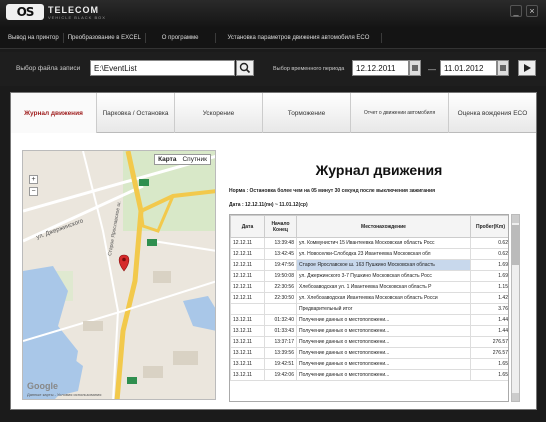  I want to click on play-icon, so click(527, 68).